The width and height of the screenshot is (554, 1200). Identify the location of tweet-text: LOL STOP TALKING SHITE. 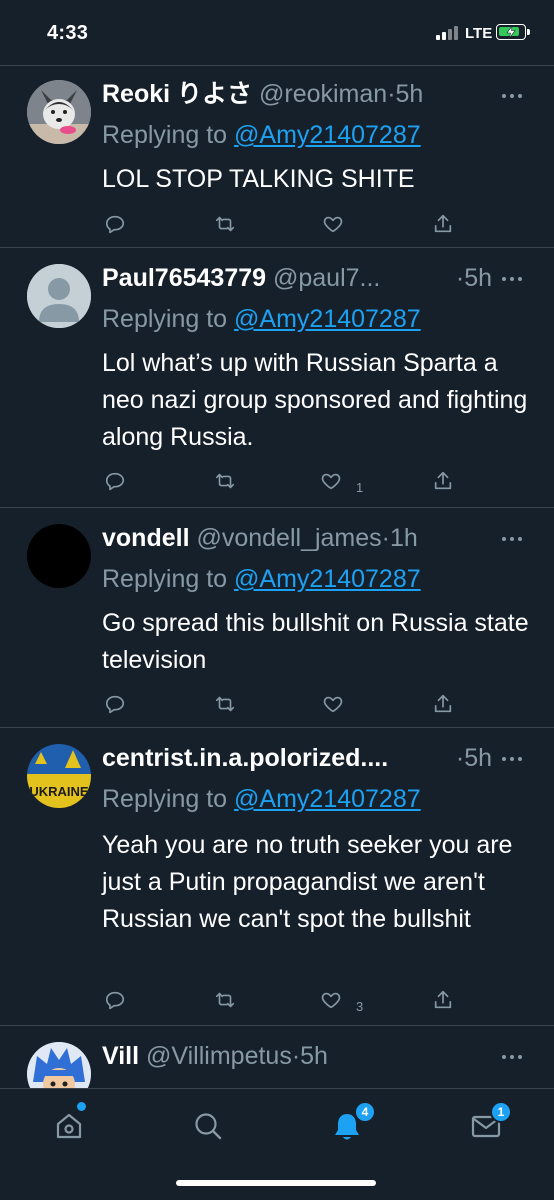
(258, 179).